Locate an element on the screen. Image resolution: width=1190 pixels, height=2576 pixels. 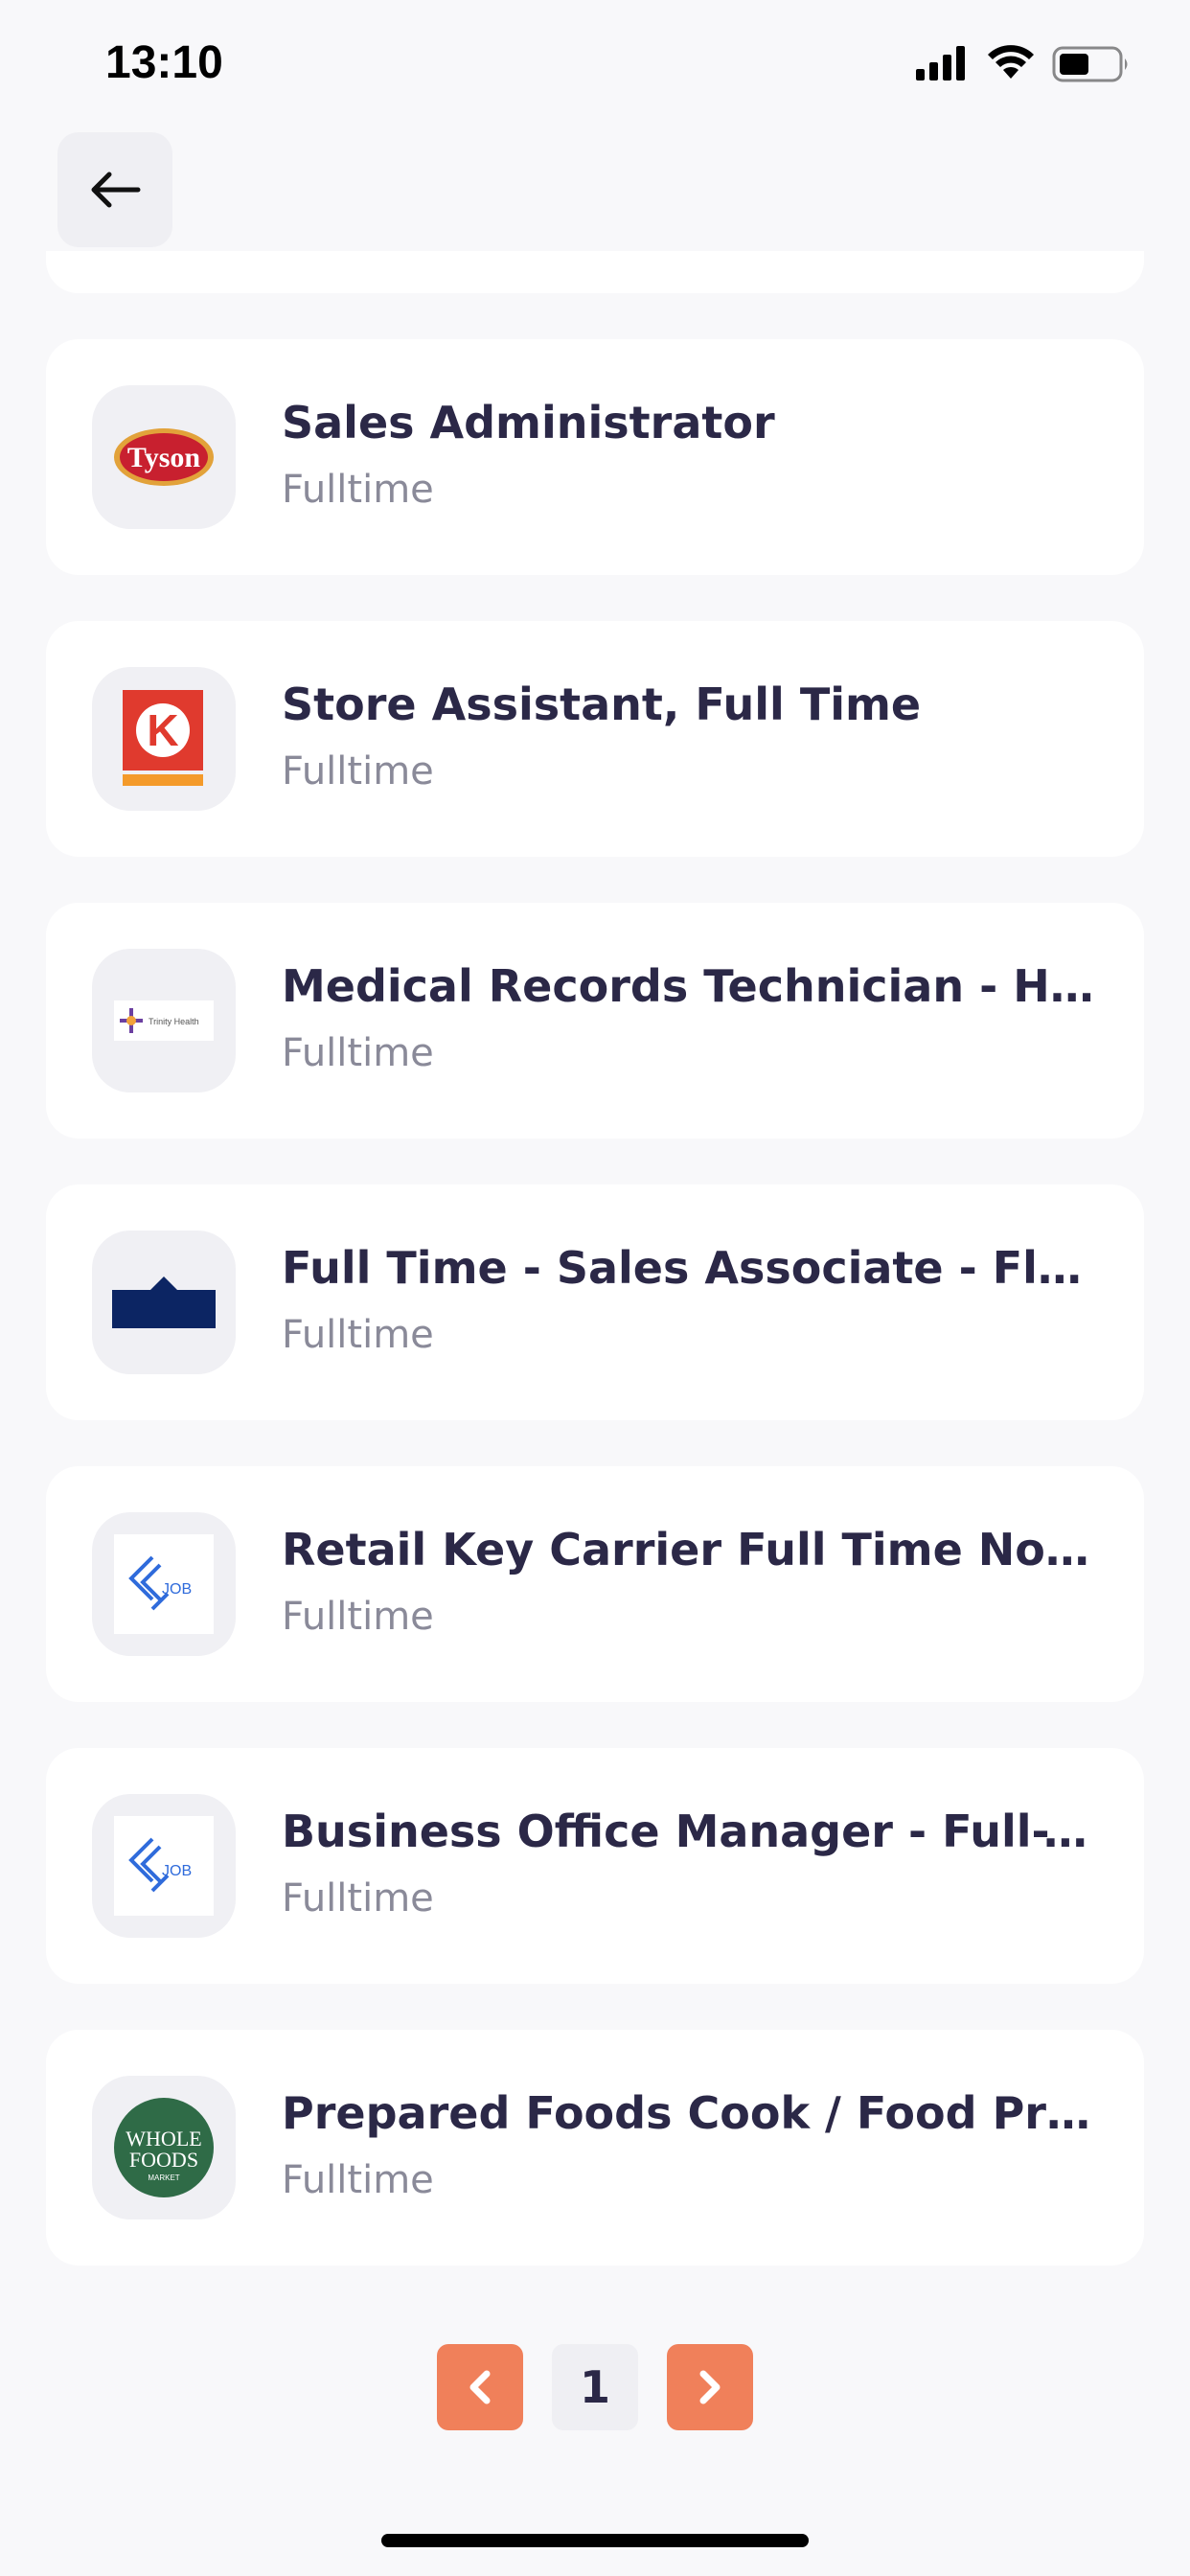
back-button is located at coordinates (115, 189).